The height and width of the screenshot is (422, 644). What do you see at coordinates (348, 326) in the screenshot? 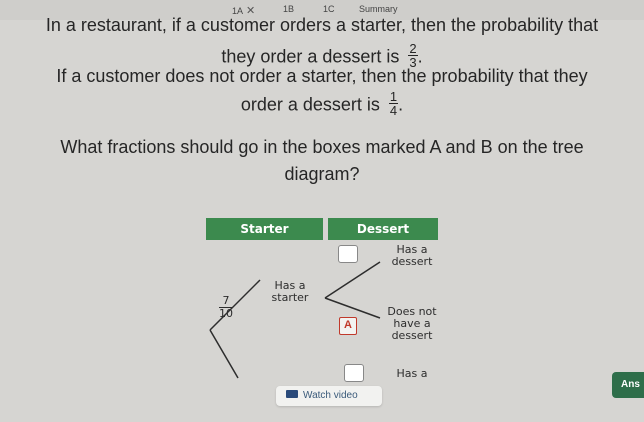
I see `answer-box-a: A` at bounding box center [348, 326].